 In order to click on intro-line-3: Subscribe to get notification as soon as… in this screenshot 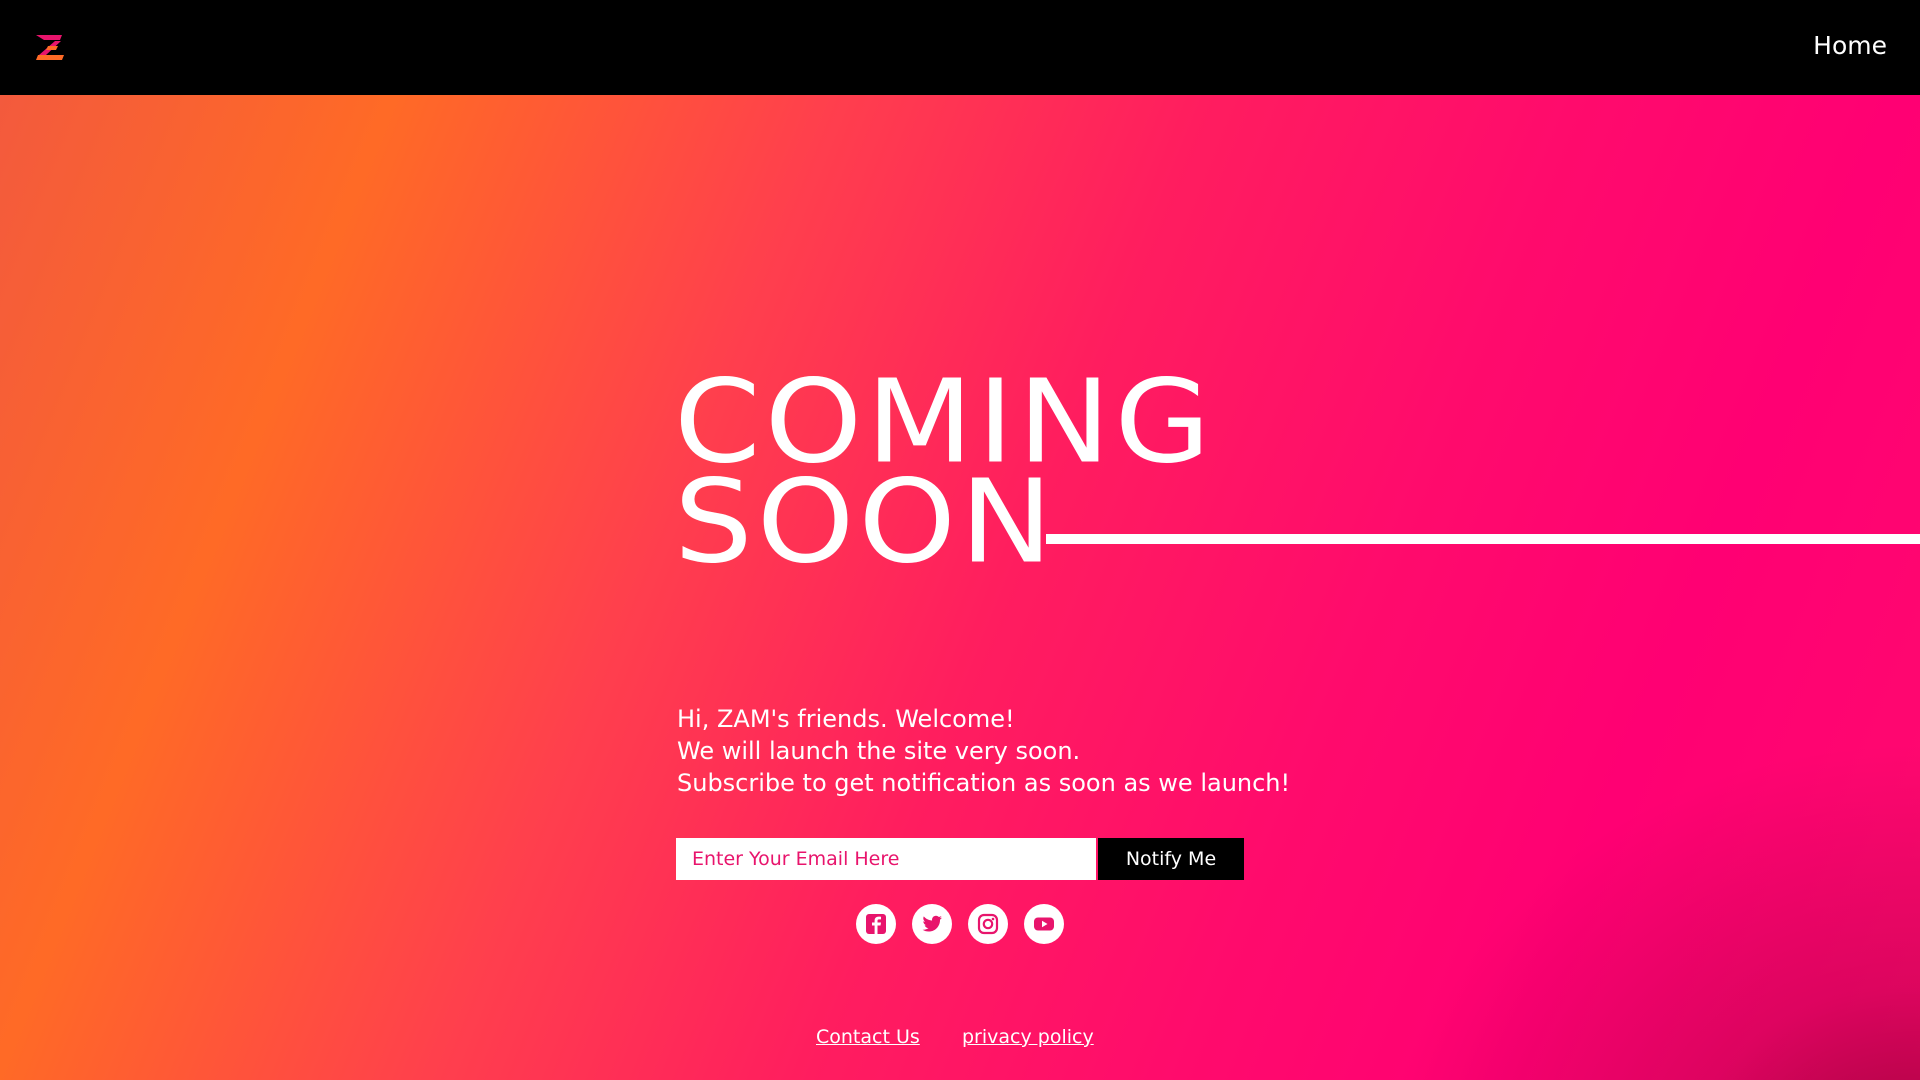, I will do `click(984, 783)`.